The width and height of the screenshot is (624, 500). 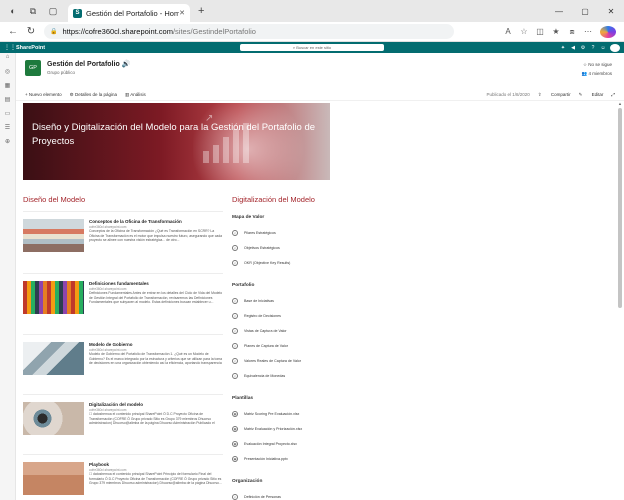 What do you see at coordinates (583, 48) in the screenshot?
I see `settings-icon: ⚙` at bounding box center [583, 48].